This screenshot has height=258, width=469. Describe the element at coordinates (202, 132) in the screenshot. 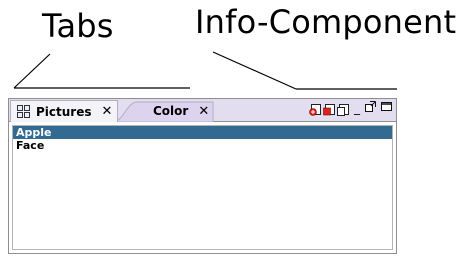

I see `list-item: Apple` at that location.